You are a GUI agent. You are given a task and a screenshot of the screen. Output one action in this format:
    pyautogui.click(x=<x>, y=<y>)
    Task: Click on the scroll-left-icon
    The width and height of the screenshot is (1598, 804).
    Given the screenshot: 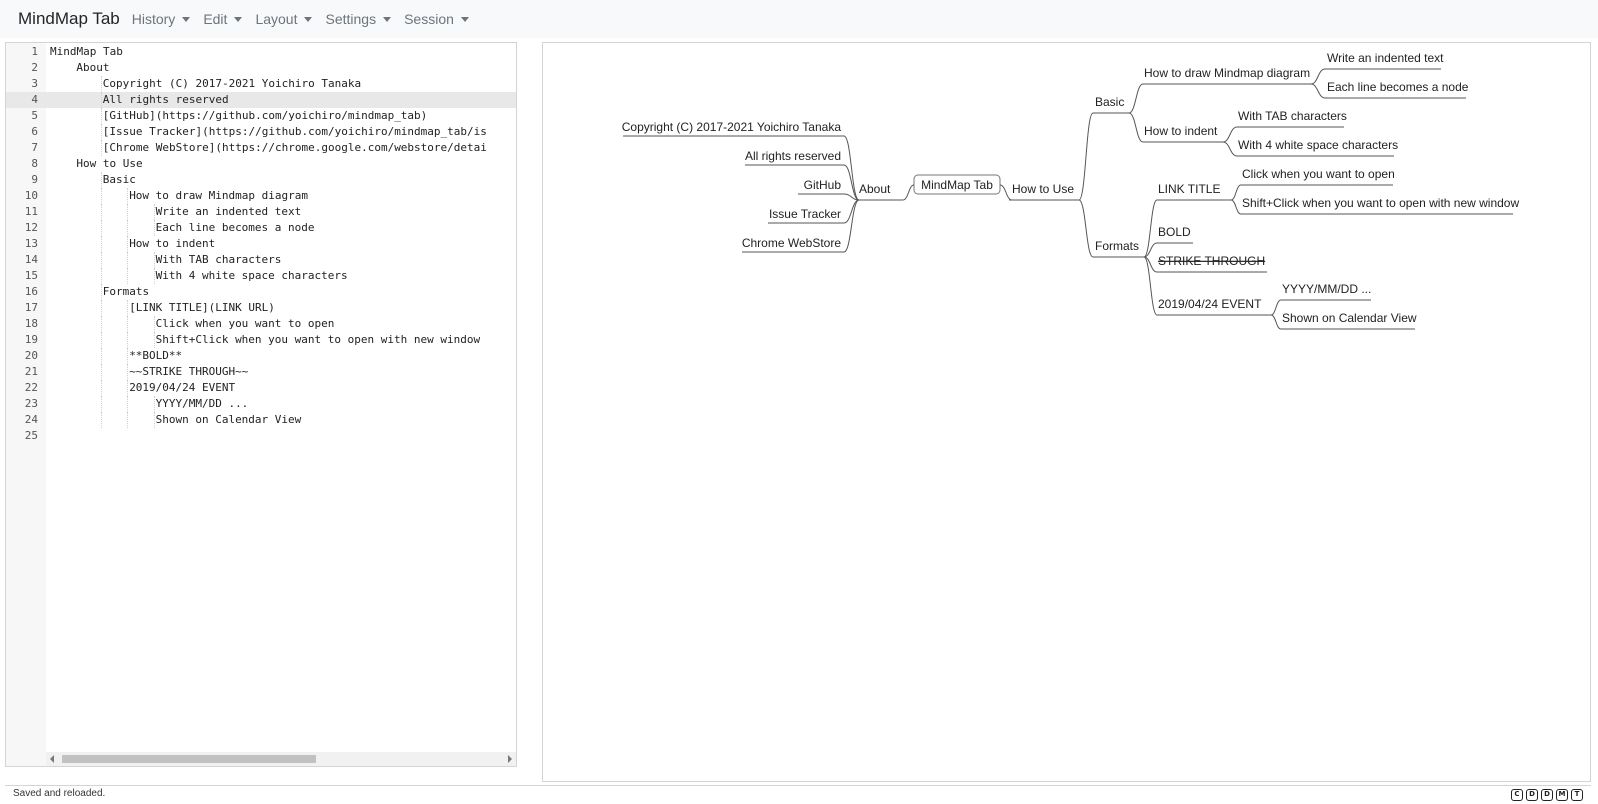 What is the action you would take?
    pyautogui.click(x=52, y=759)
    